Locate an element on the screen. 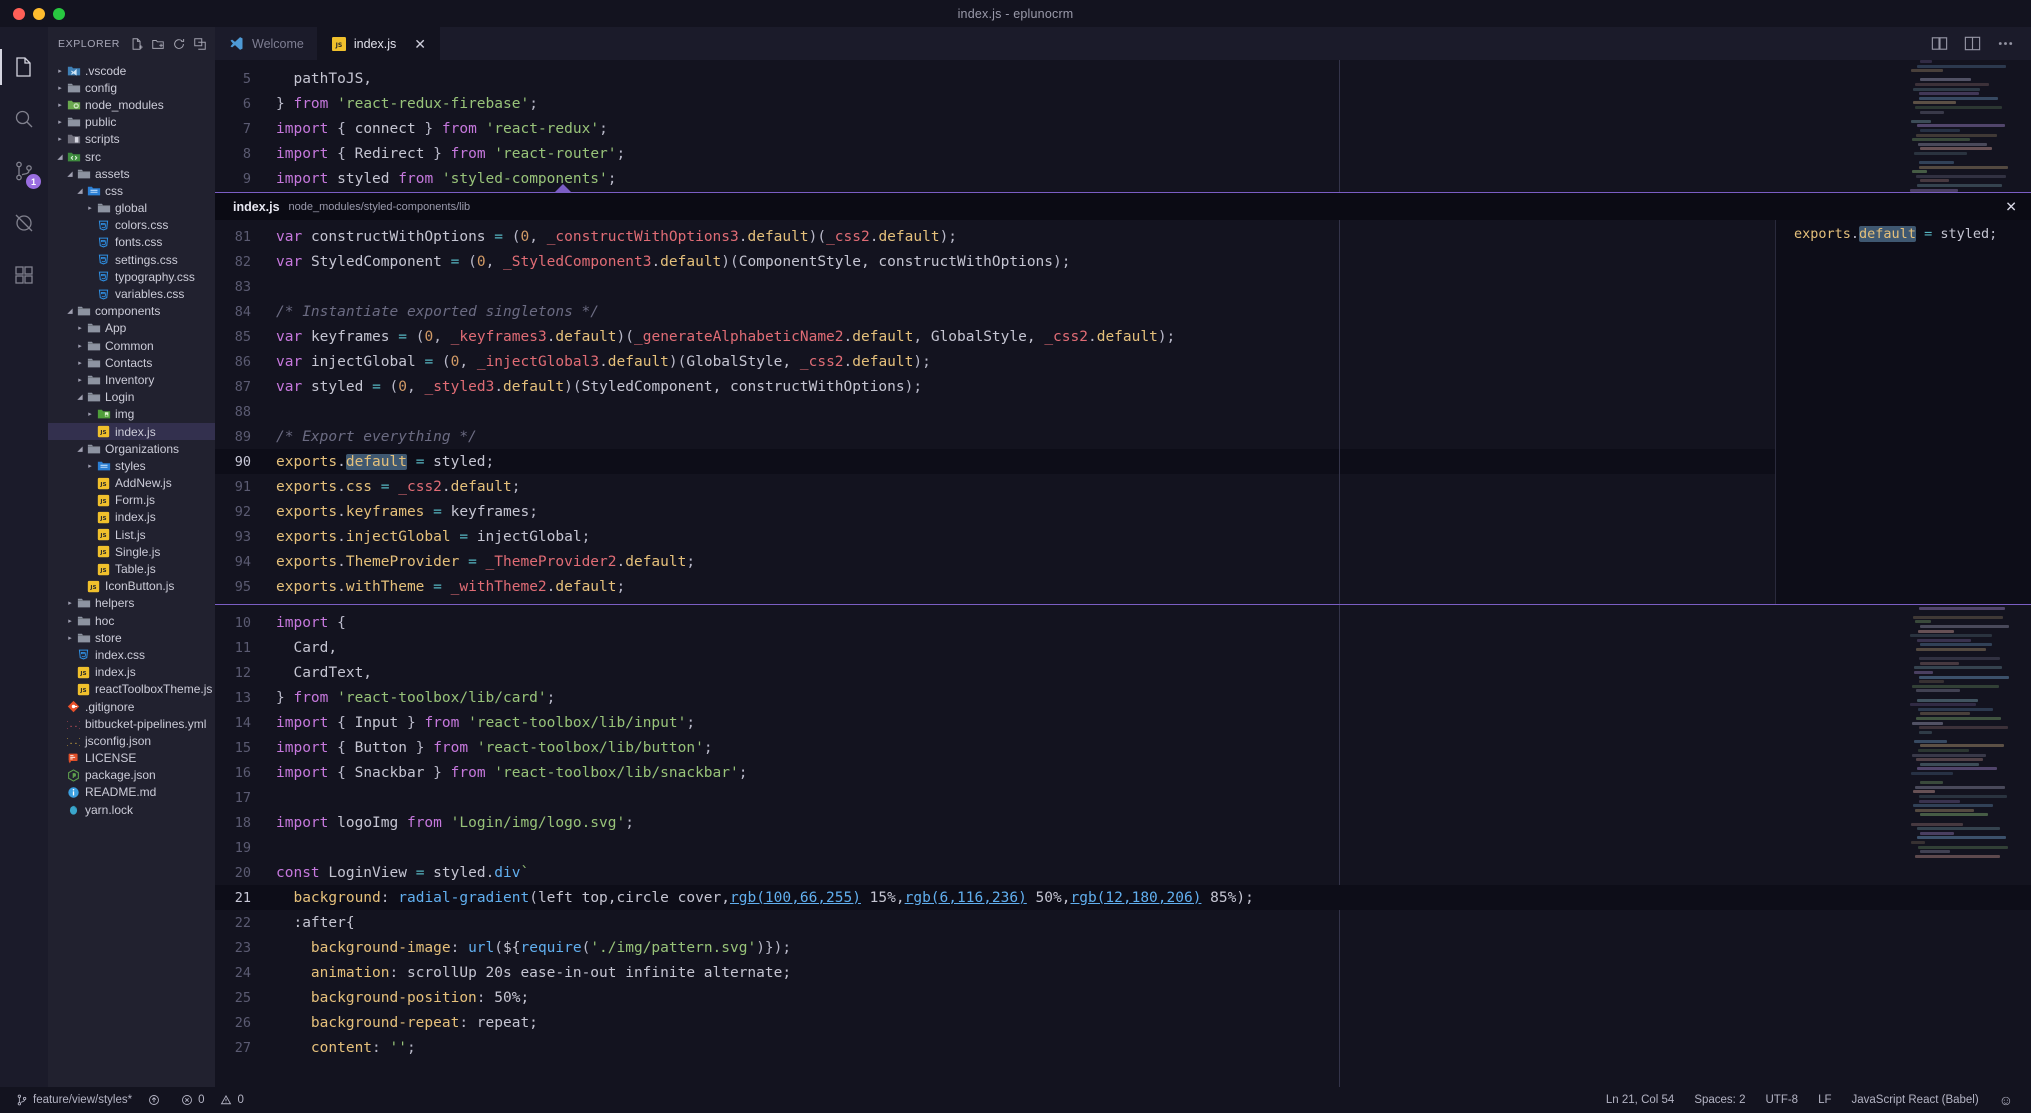  activity-explorer is located at coordinates (24, 67).